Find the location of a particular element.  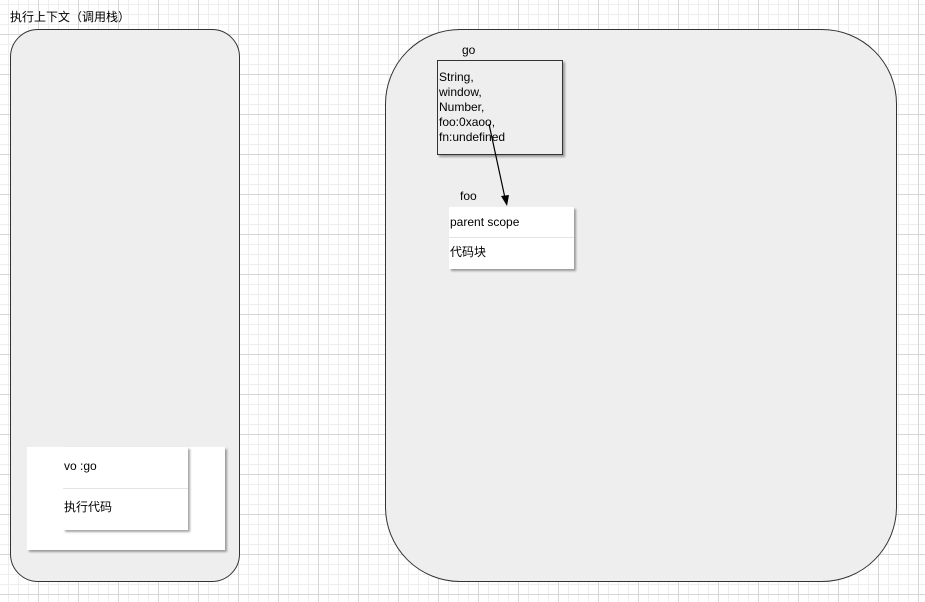

foo-object-label: foo is located at coordinates (468, 196).